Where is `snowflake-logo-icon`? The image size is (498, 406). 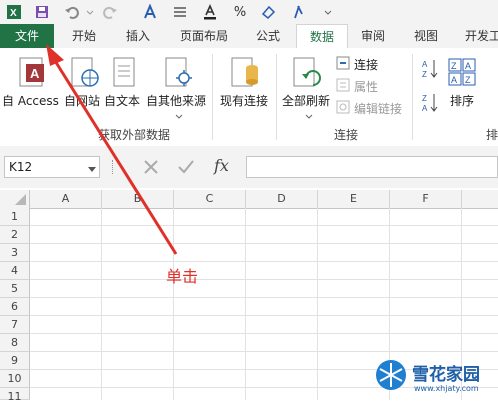 snowflake-logo-icon is located at coordinates (391, 375).